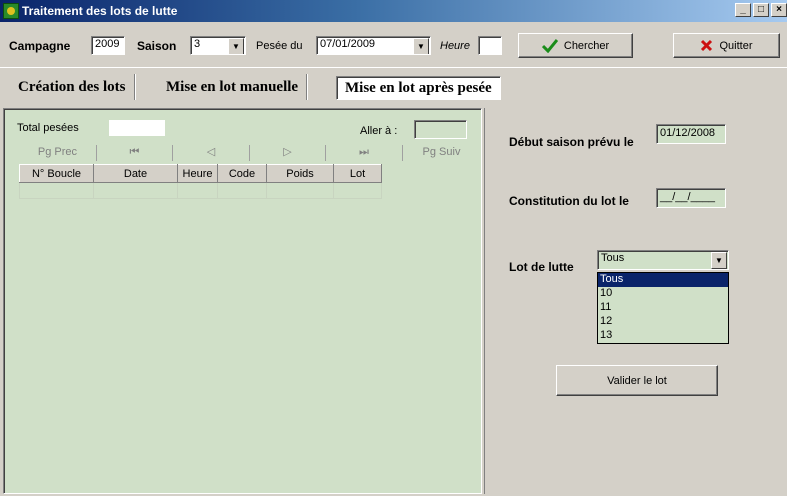 This screenshot has height=496, width=787. I want to click on column-header: N° Boucle, so click(56, 173).